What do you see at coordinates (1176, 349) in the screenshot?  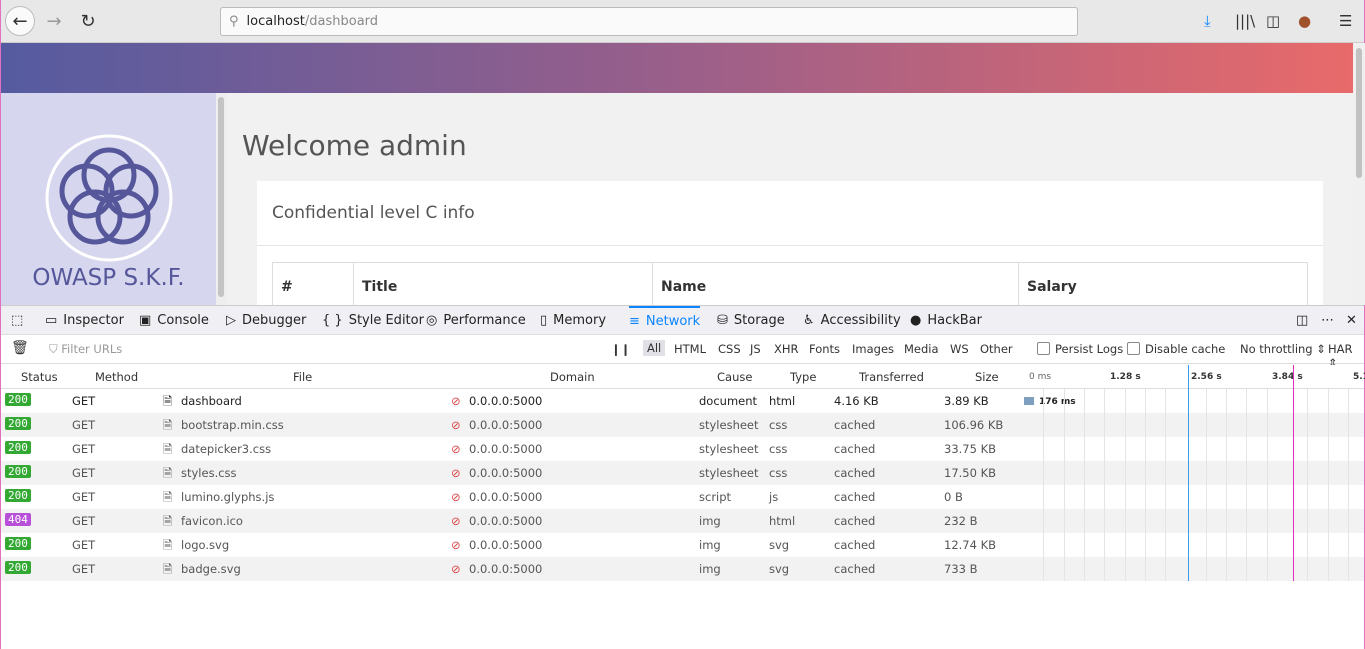 I see `disable-cache-checkbox: Disable cache` at bounding box center [1176, 349].